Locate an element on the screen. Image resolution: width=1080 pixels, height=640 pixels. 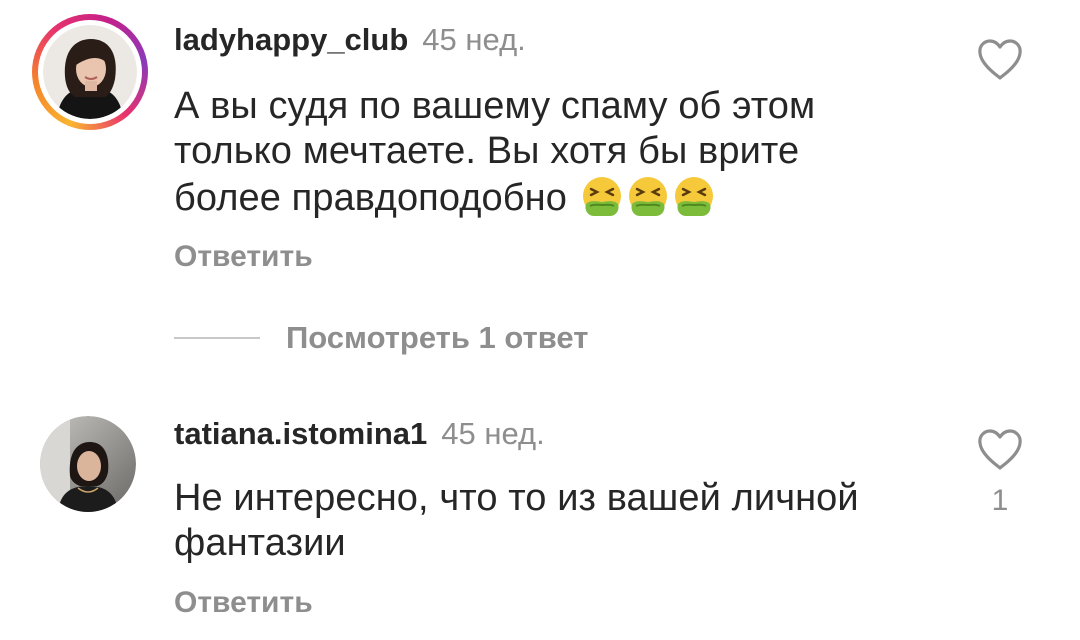
comment-meta: ladyhappy_club 45 нед. is located at coordinates (350, 40).